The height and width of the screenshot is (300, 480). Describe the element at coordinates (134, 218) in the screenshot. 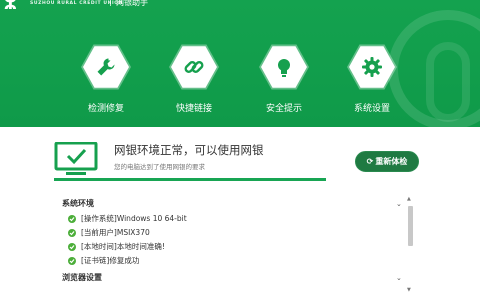

I see `list-item-text: [操作系统]Windows 10 64-bit` at that location.